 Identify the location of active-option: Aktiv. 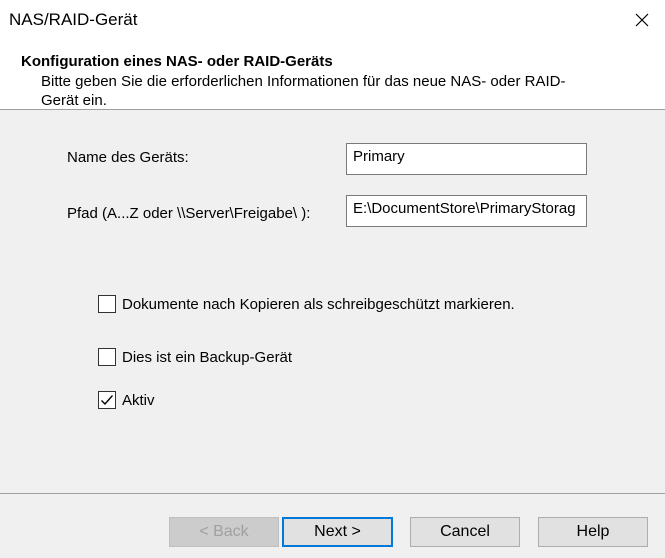
(126, 400).